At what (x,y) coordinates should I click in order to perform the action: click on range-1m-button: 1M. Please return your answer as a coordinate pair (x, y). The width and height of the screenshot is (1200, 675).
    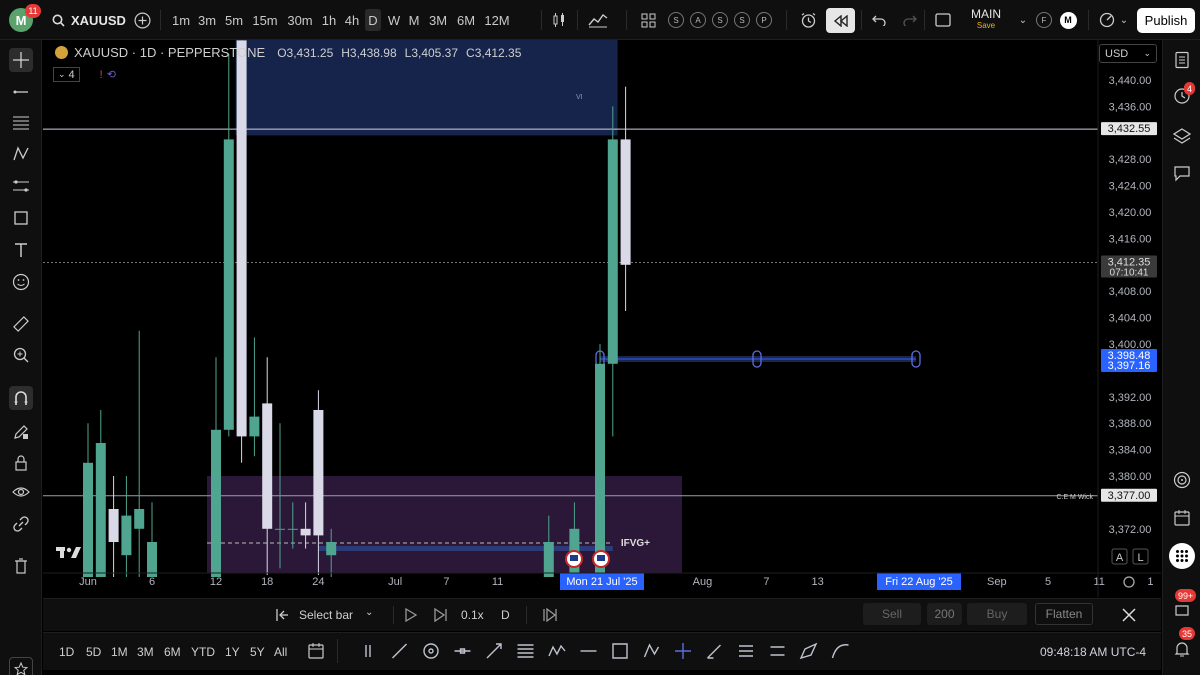
    Looking at the image, I should click on (119, 652).